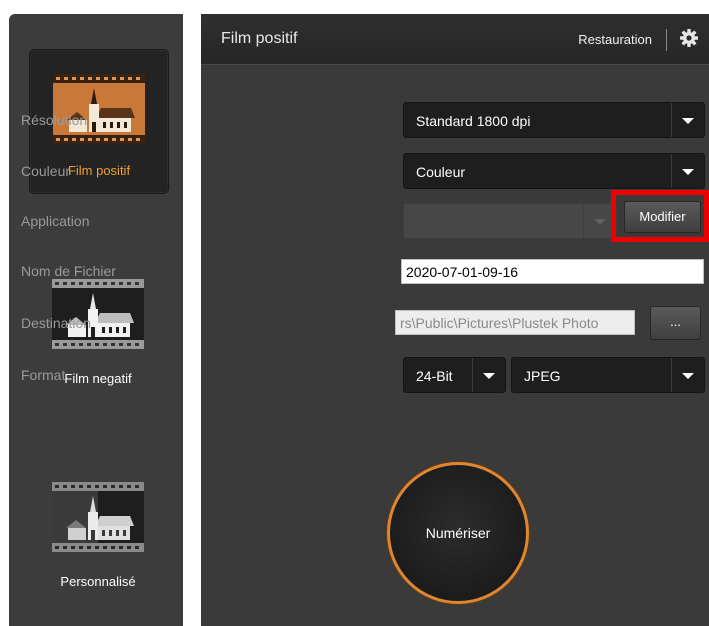 Image resolution: width=709 pixels, height=626 pixels. I want to click on format-label: Format, so click(43, 375).